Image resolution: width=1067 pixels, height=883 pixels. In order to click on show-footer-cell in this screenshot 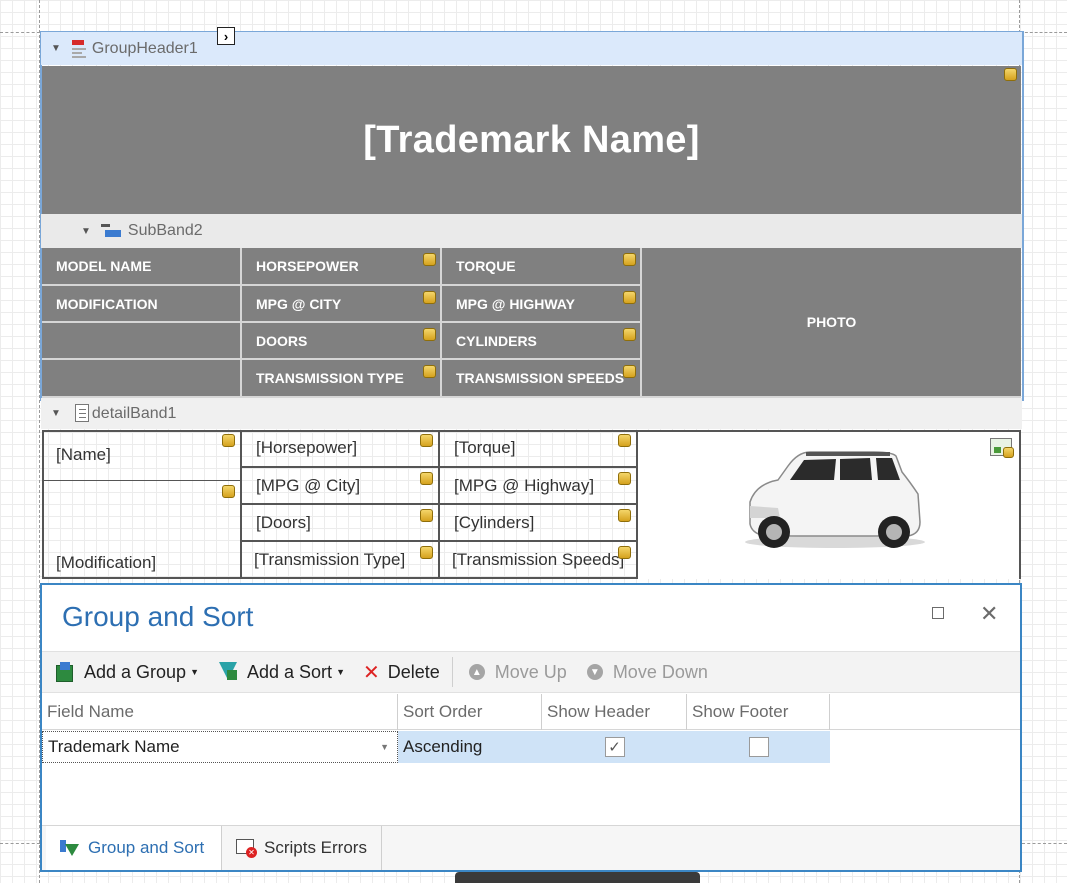, I will do `click(758, 747)`.